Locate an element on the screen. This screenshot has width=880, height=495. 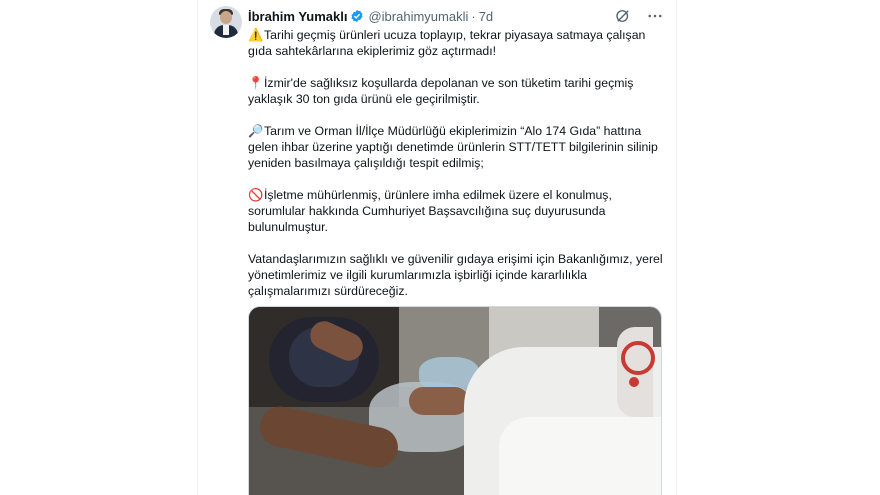
more-icon is located at coordinates (655, 17).